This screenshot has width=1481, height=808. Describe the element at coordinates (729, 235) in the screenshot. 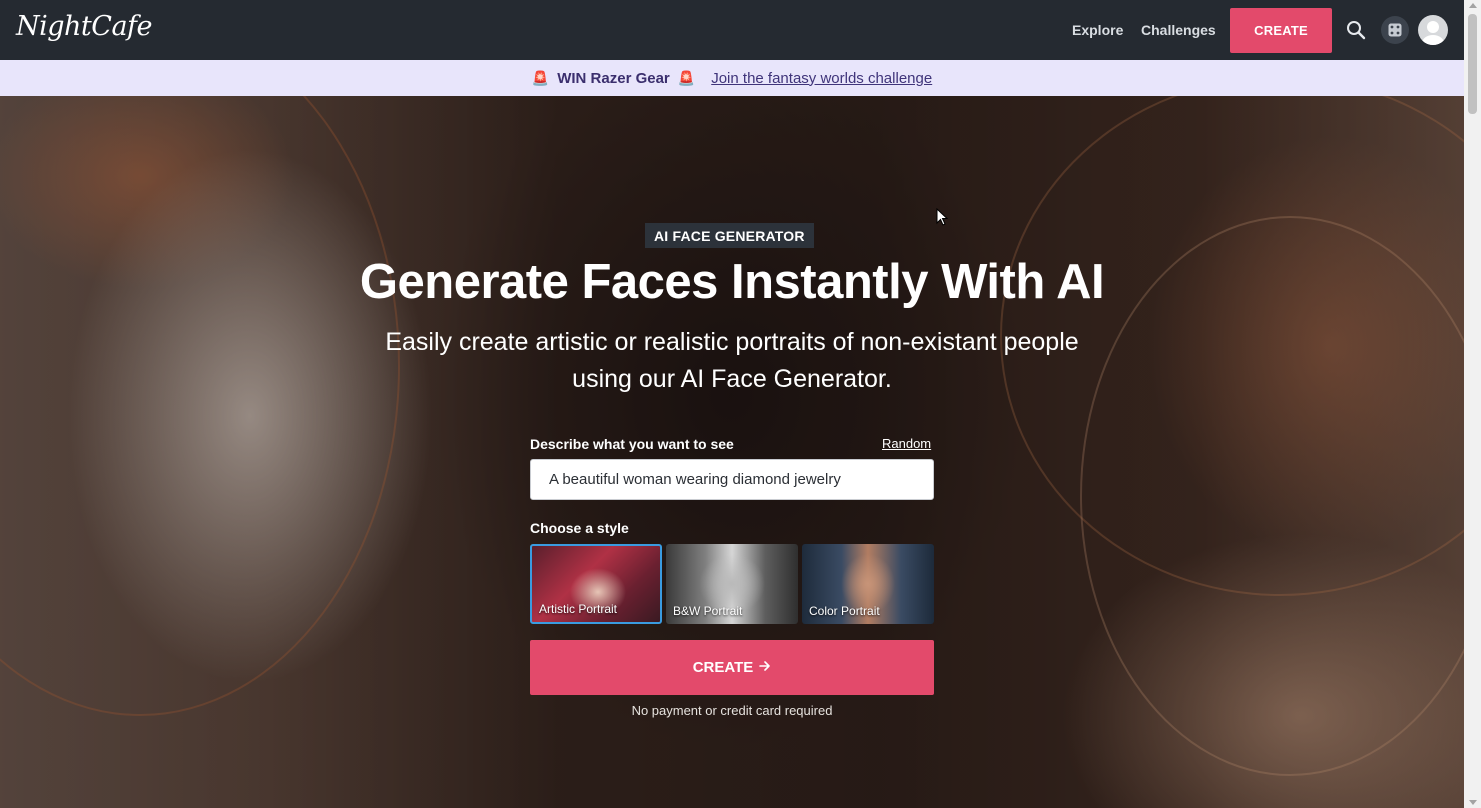

I see `page-badge: AI FACE GENERATOR` at that location.